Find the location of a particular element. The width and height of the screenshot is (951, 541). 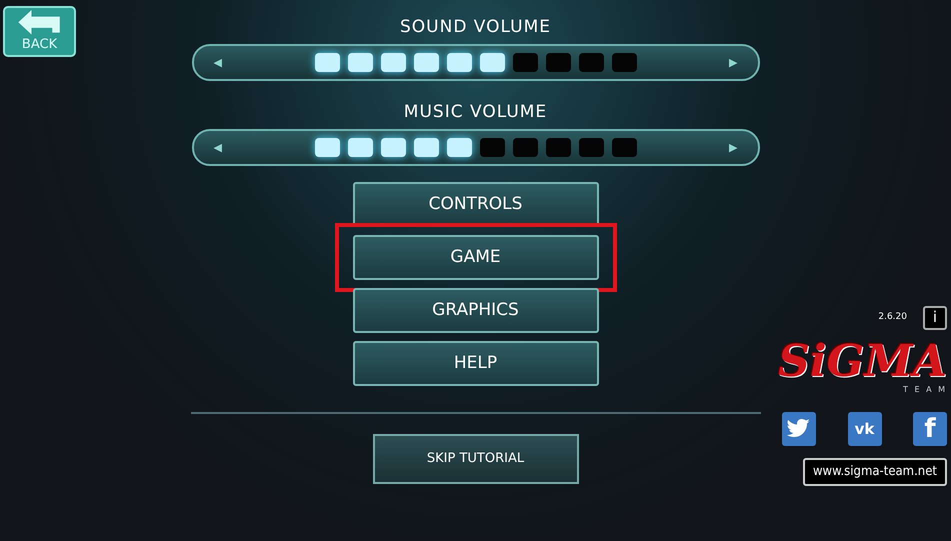

logo-text: SiGMA is located at coordinates (862, 362).